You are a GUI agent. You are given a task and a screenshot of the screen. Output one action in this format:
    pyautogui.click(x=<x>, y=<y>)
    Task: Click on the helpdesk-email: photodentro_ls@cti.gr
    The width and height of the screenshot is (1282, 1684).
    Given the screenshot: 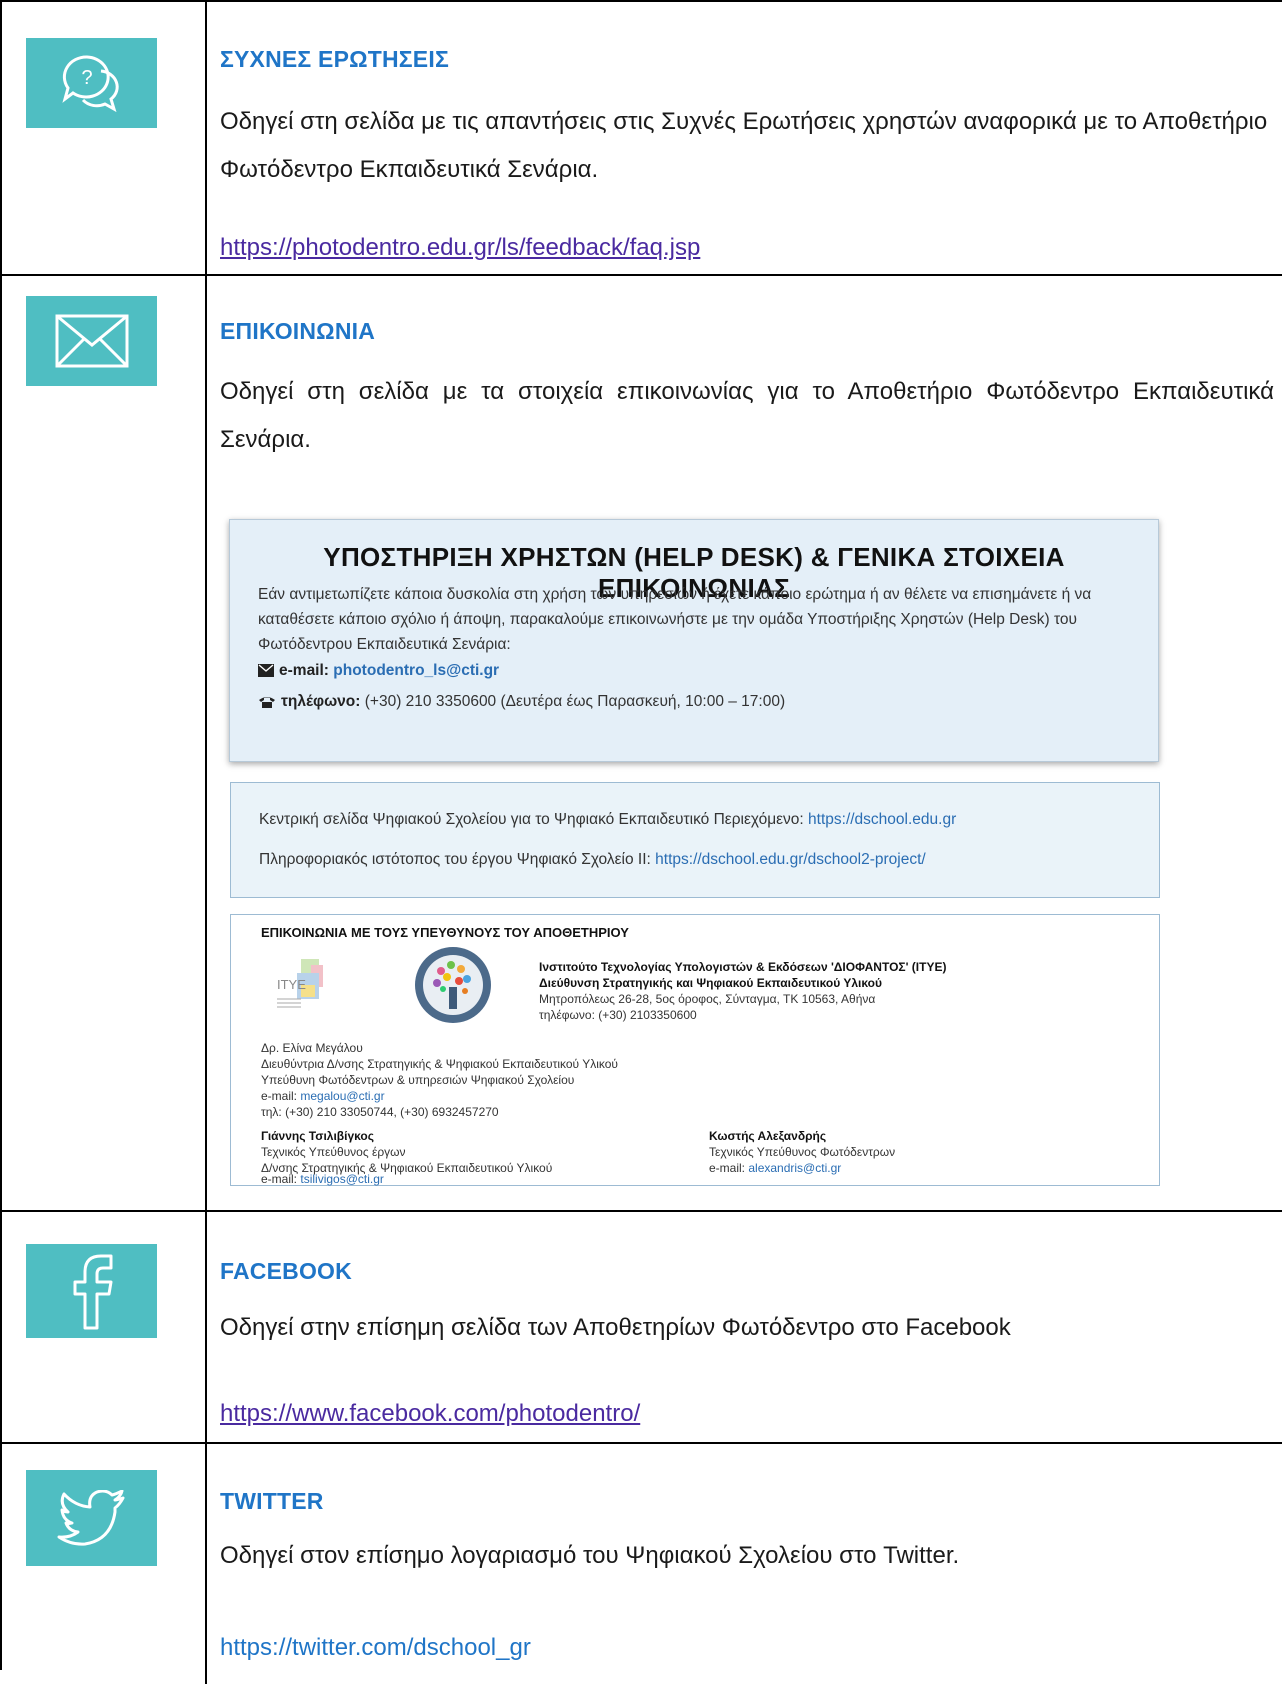 What is the action you would take?
    pyautogui.click(x=416, y=670)
    